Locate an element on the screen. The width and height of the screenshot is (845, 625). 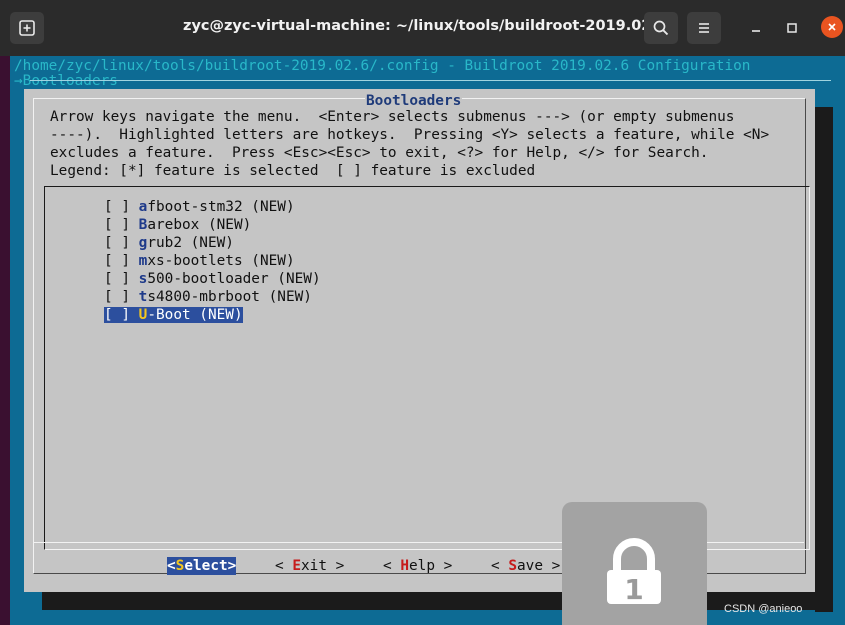
help-button: < Help > is located at coordinates (417, 566).